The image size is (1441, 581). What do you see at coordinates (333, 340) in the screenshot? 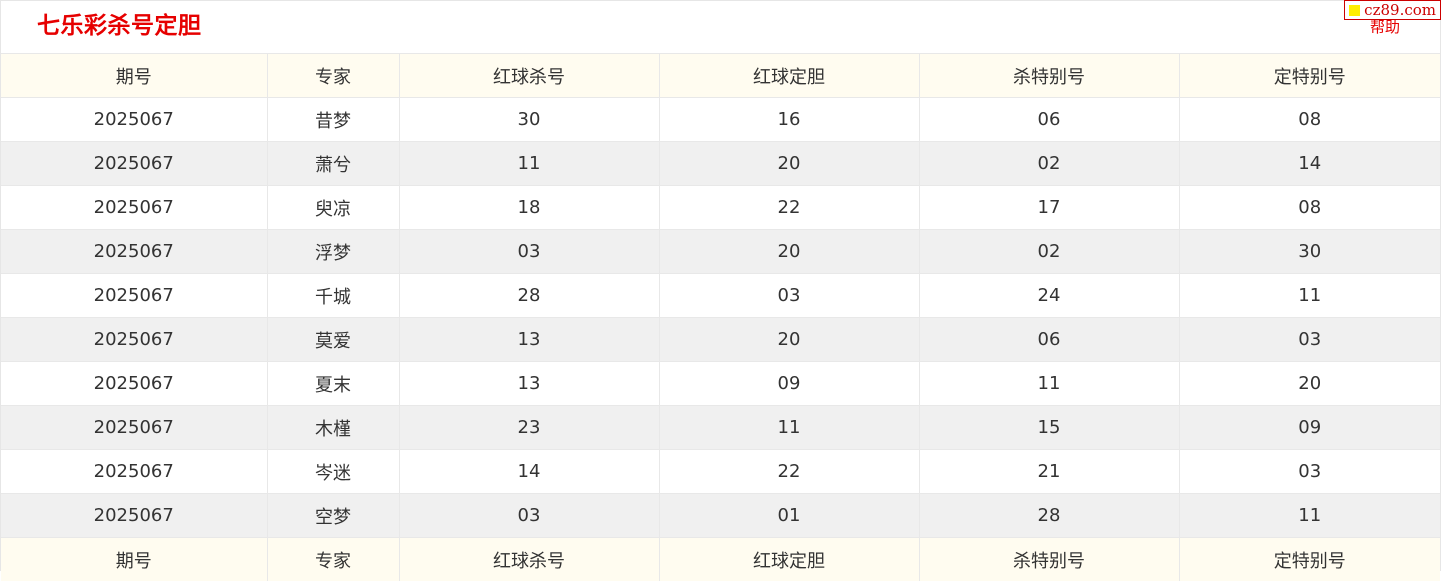
I see `cell-expert: 莫爱` at bounding box center [333, 340].